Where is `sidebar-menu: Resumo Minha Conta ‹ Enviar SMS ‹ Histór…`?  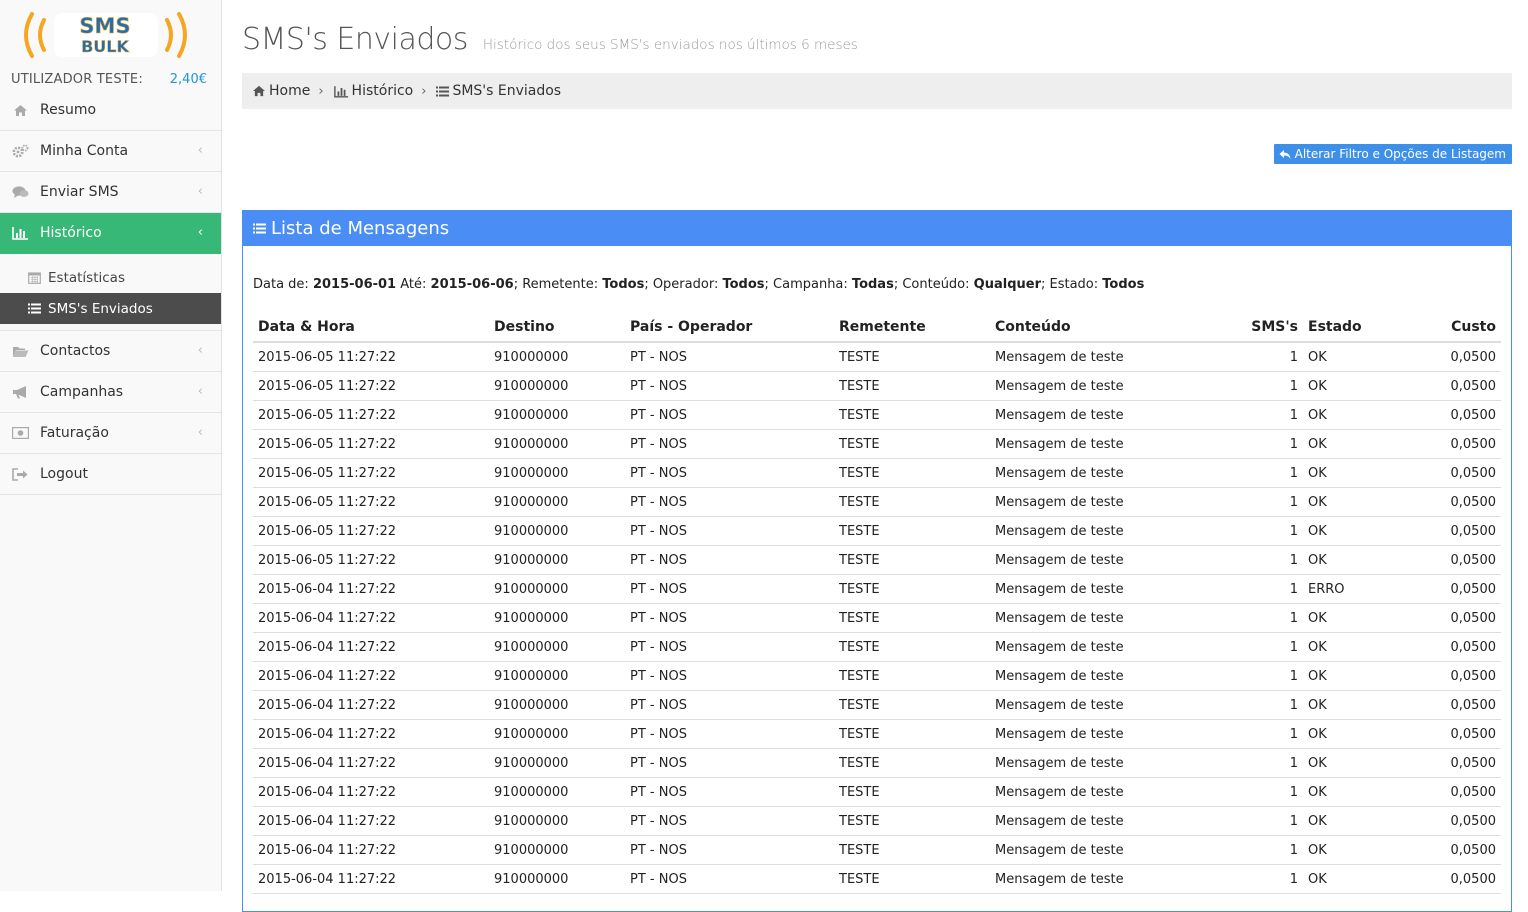 sidebar-menu: Resumo Minha Conta ‹ Enviar SMS ‹ Histór… is located at coordinates (110, 292).